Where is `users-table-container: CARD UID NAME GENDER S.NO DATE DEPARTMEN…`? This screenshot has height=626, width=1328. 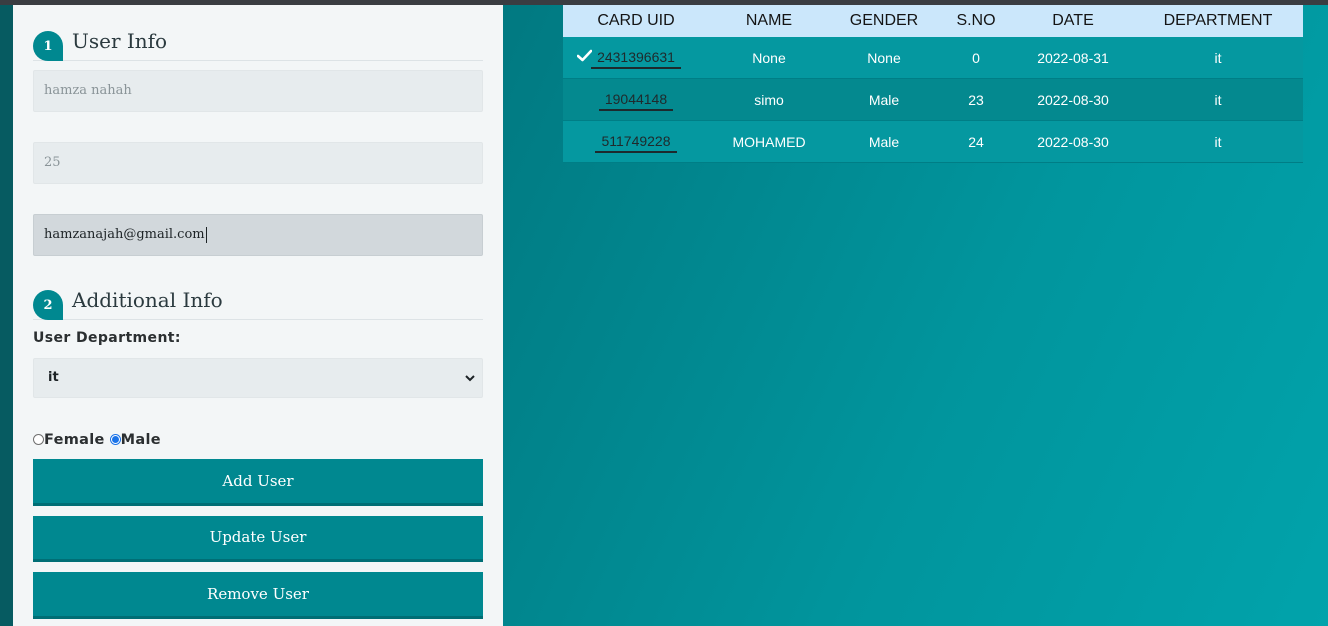 users-table-container: CARD UID NAME GENDER S.NO DATE DEPARTMEN… is located at coordinates (933, 84).